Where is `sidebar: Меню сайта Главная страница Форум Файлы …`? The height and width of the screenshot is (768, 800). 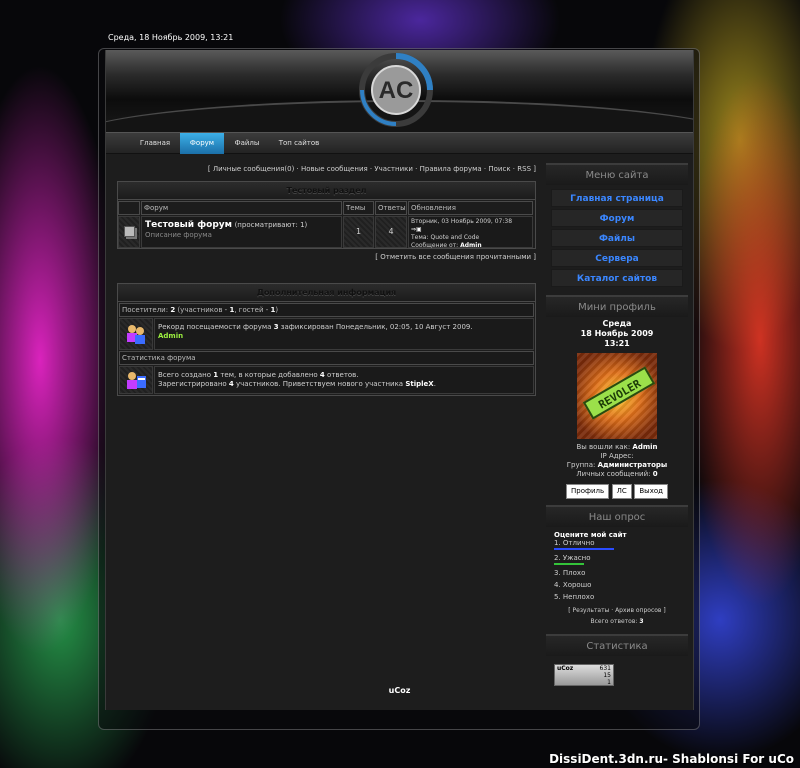 sidebar: Меню сайта Главная страница Форум Файлы … is located at coordinates (617, 424).